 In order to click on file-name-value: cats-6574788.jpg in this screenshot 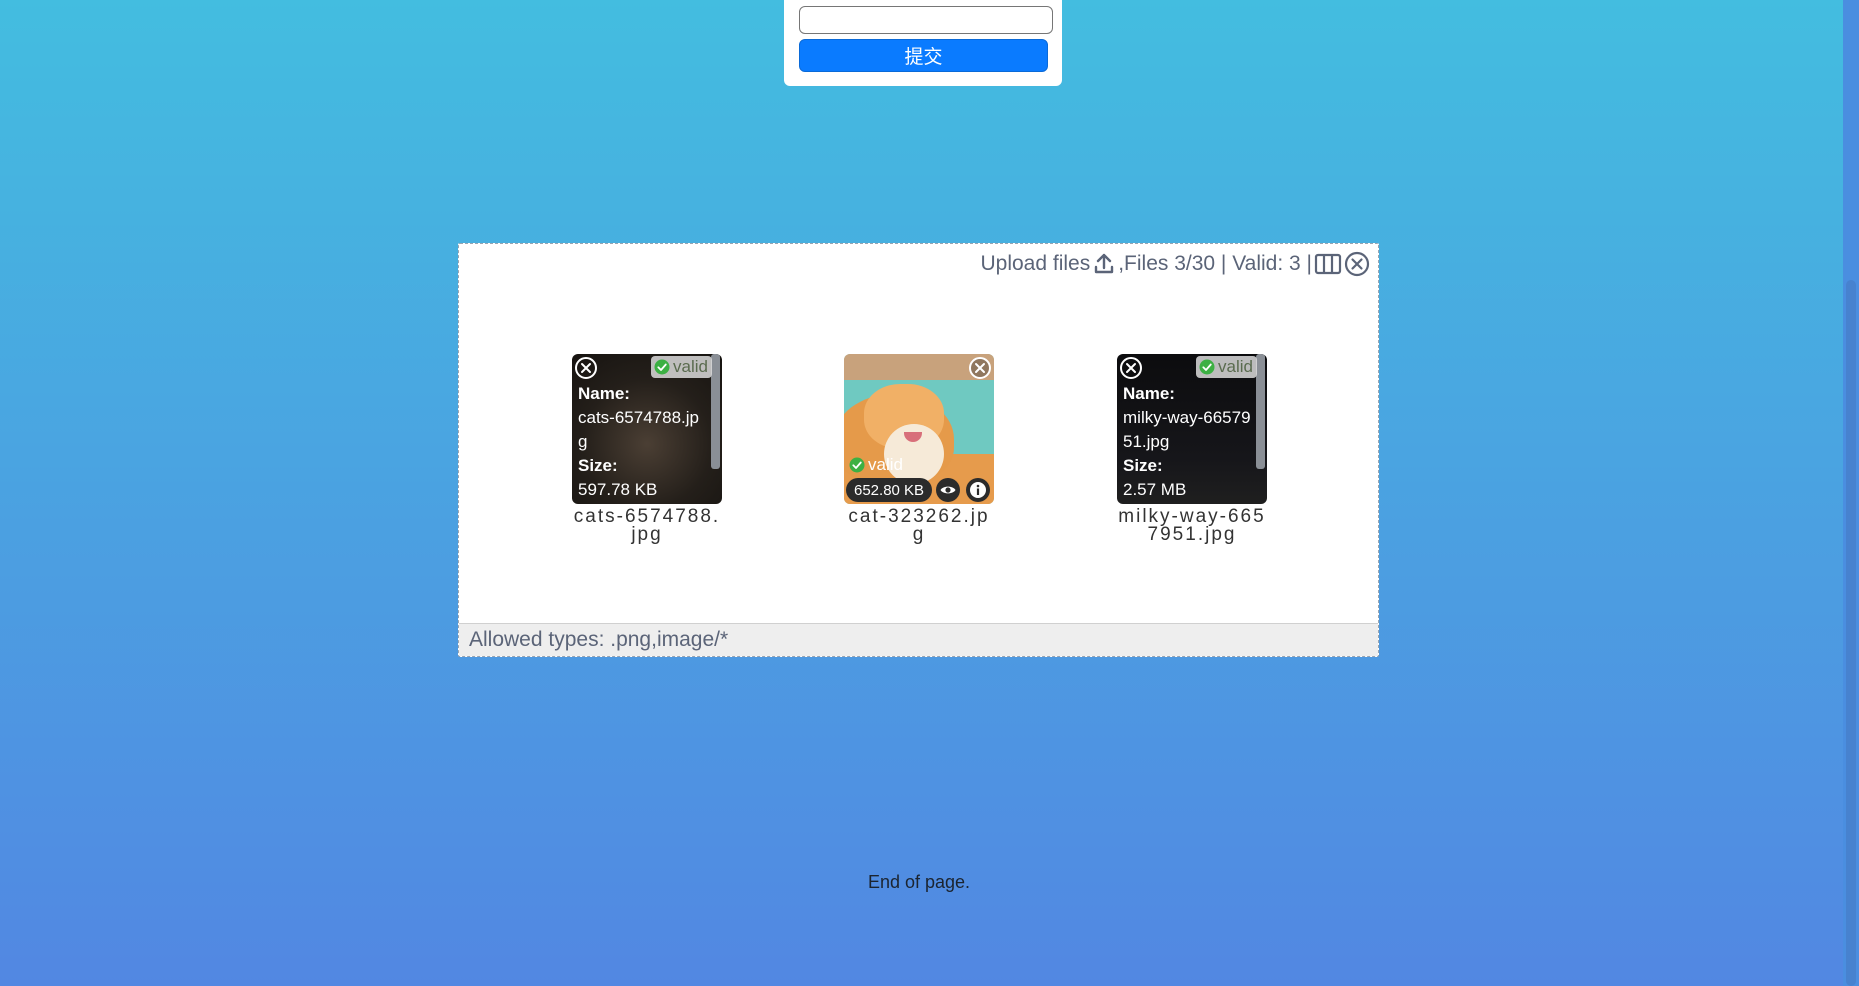, I will do `click(638, 429)`.